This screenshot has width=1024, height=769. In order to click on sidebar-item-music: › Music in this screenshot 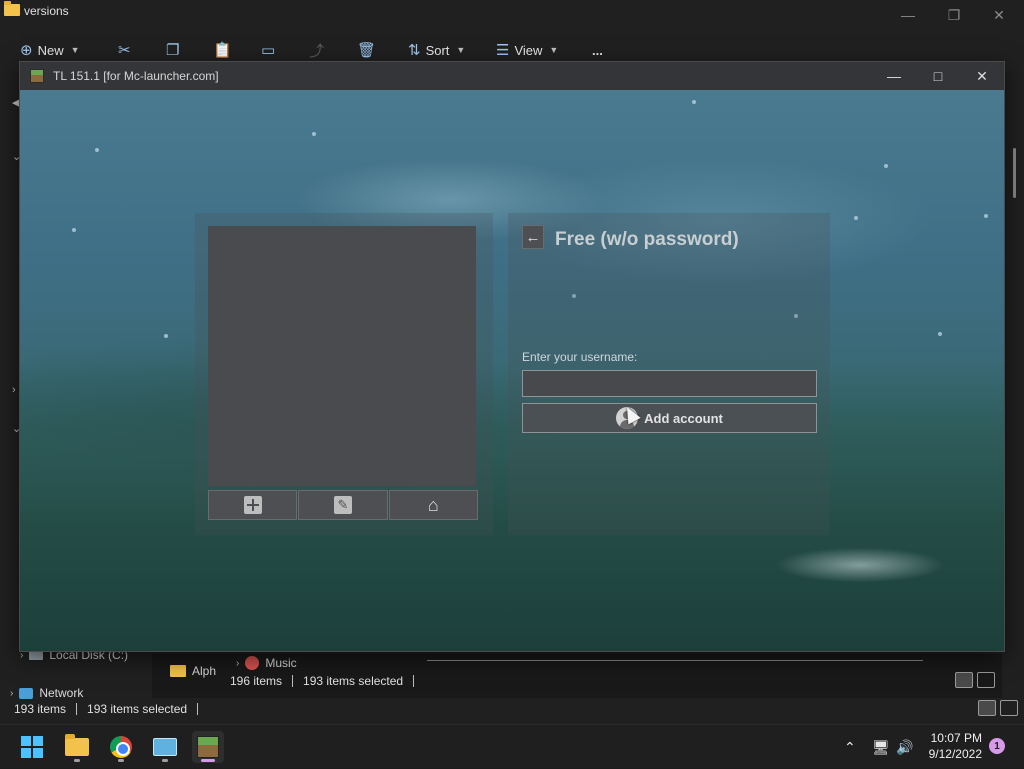, I will do `click(266, 663)`.